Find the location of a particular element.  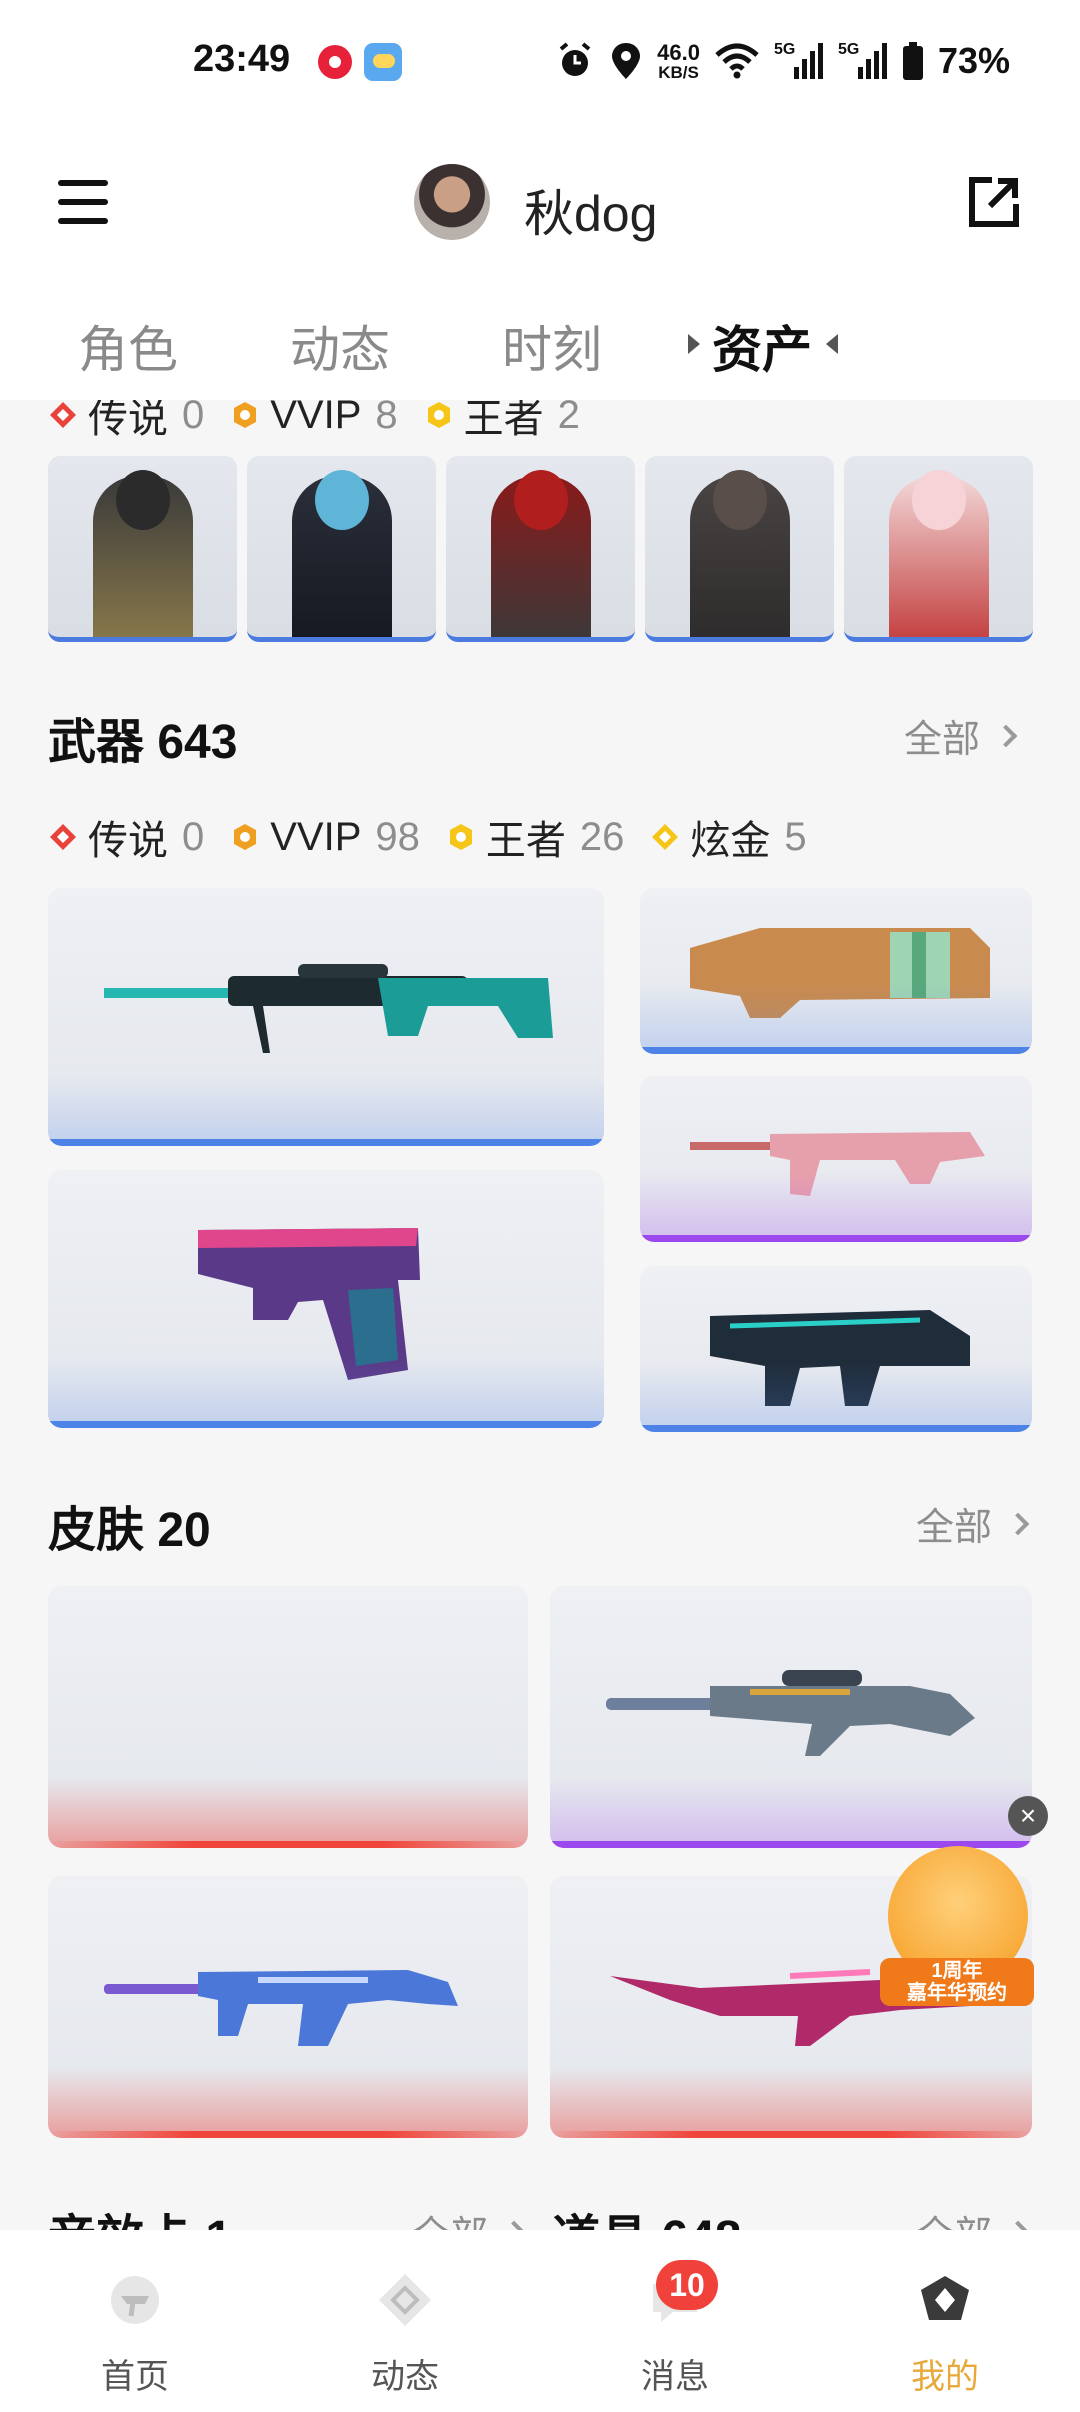

promo-banner: 1周年 嘉年华预约 is located at coordinates (957, 1982).